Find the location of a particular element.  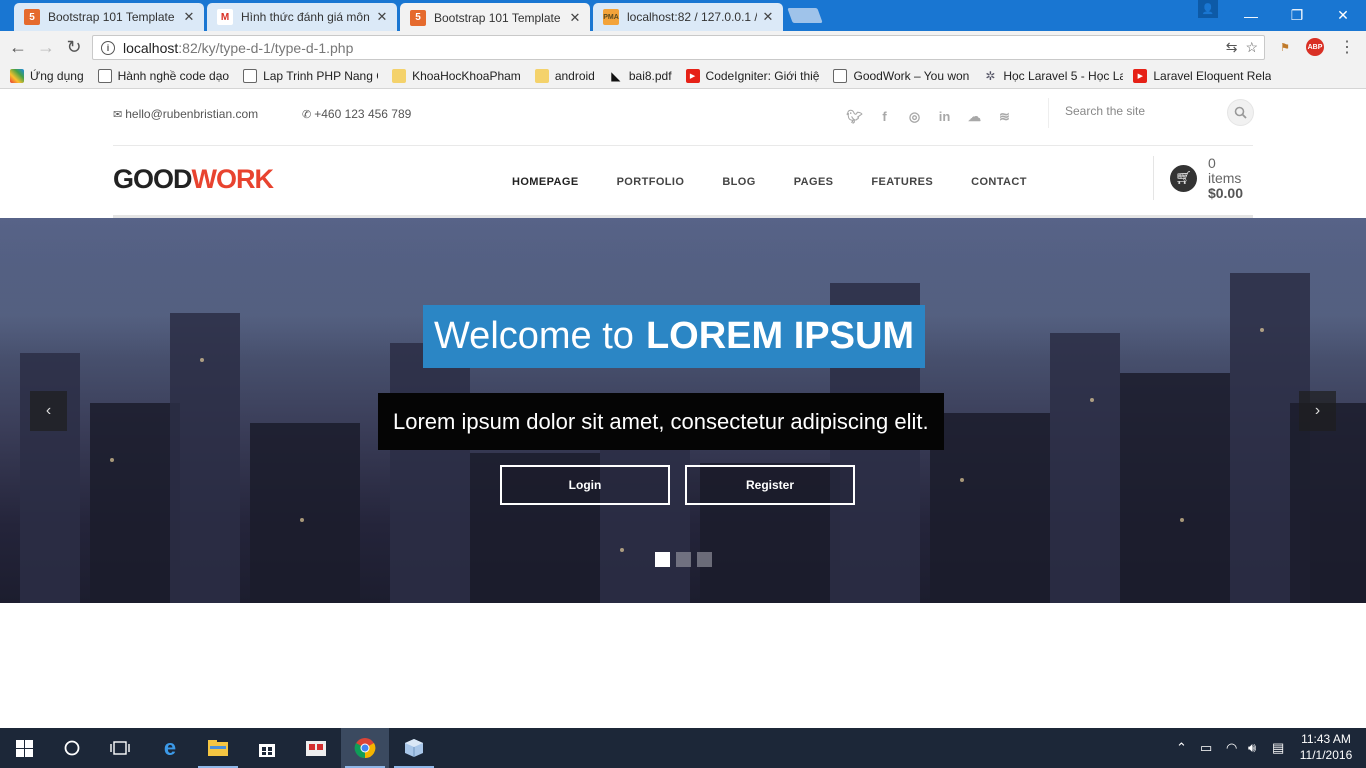

bookmark-item: Lap Trinh PHP Nang C is located at coordinates (310, 75).